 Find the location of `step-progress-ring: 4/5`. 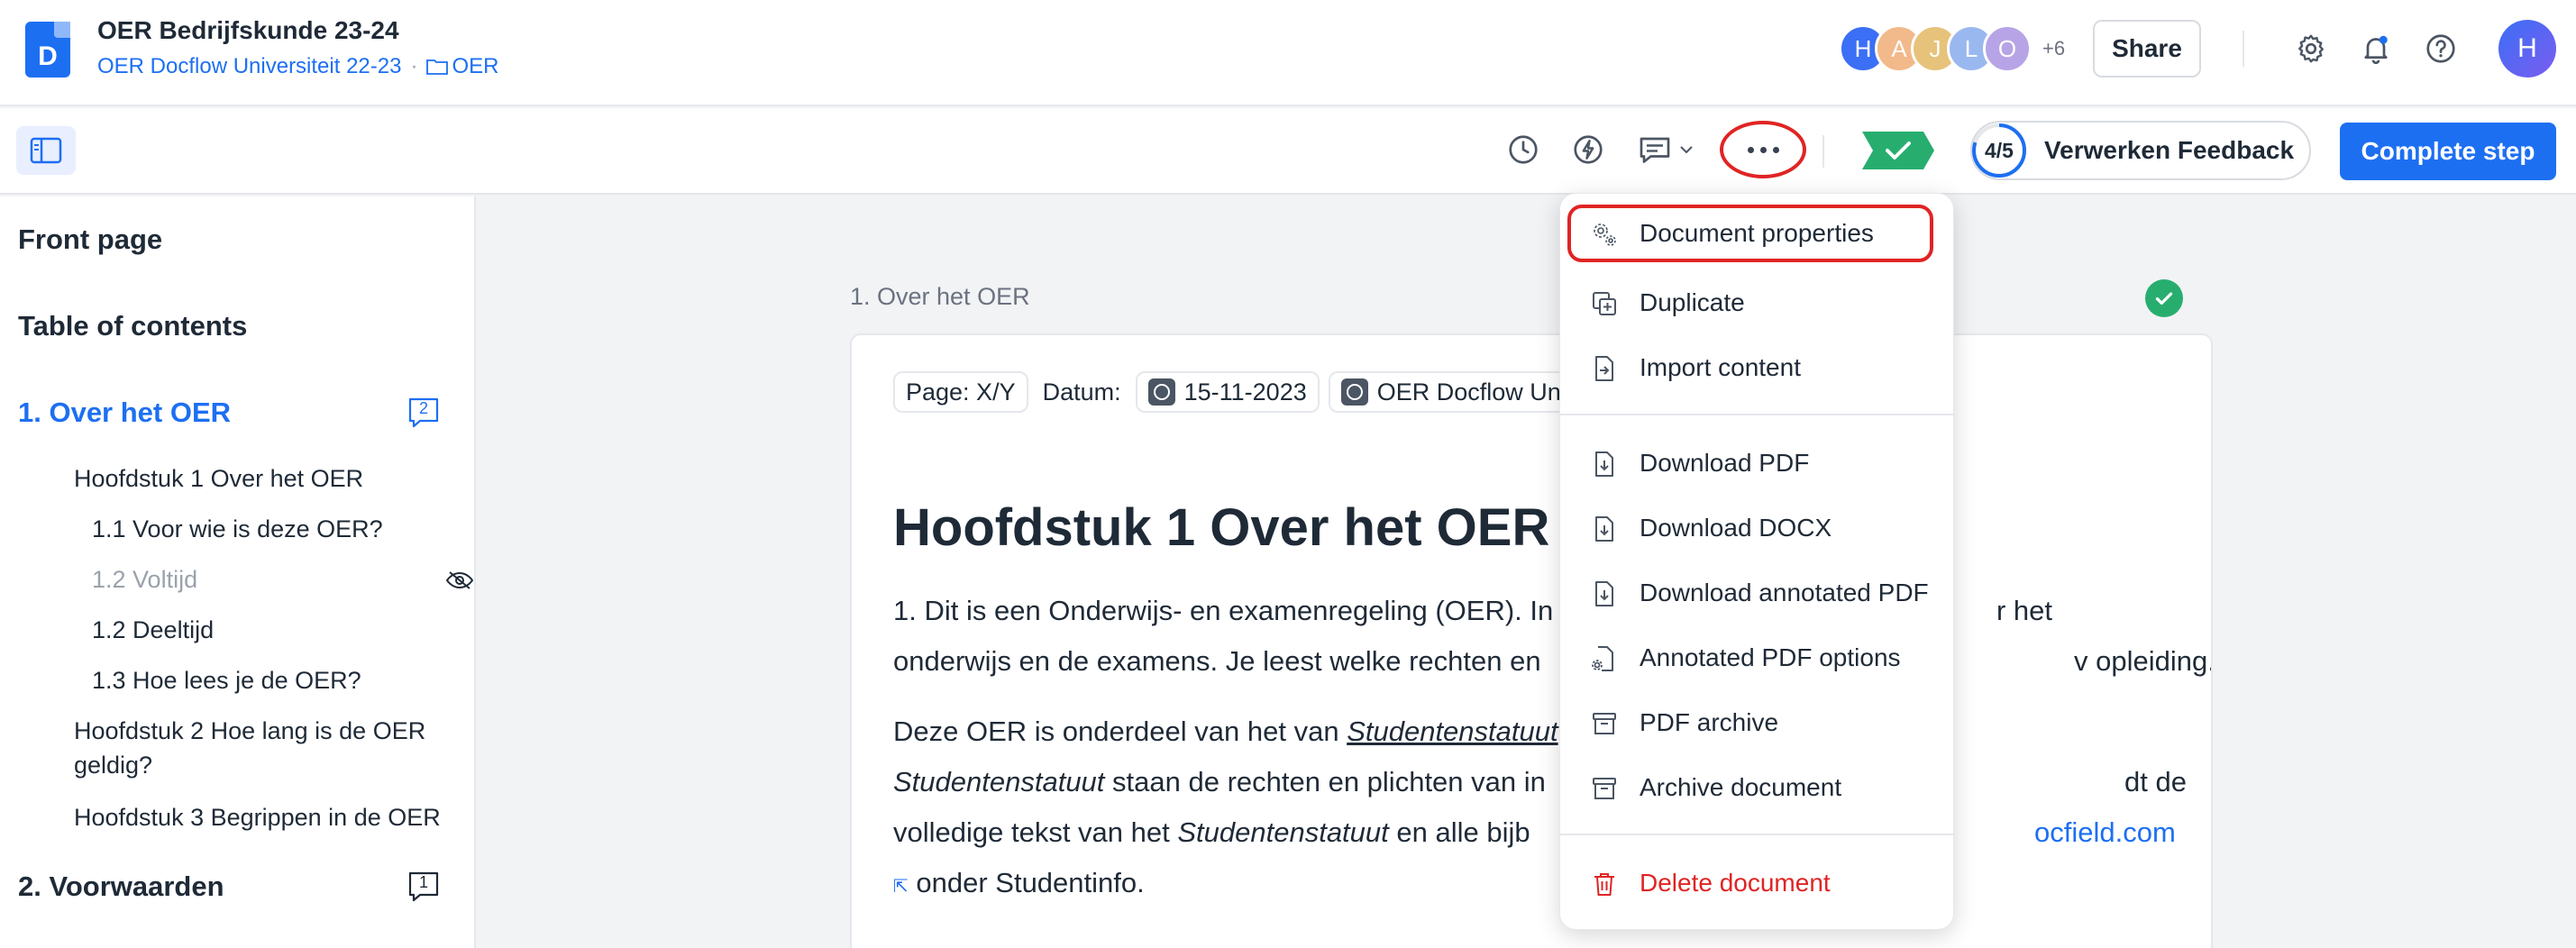

step-progress-ring: 4/5 is located at coordinates (1999, 150).